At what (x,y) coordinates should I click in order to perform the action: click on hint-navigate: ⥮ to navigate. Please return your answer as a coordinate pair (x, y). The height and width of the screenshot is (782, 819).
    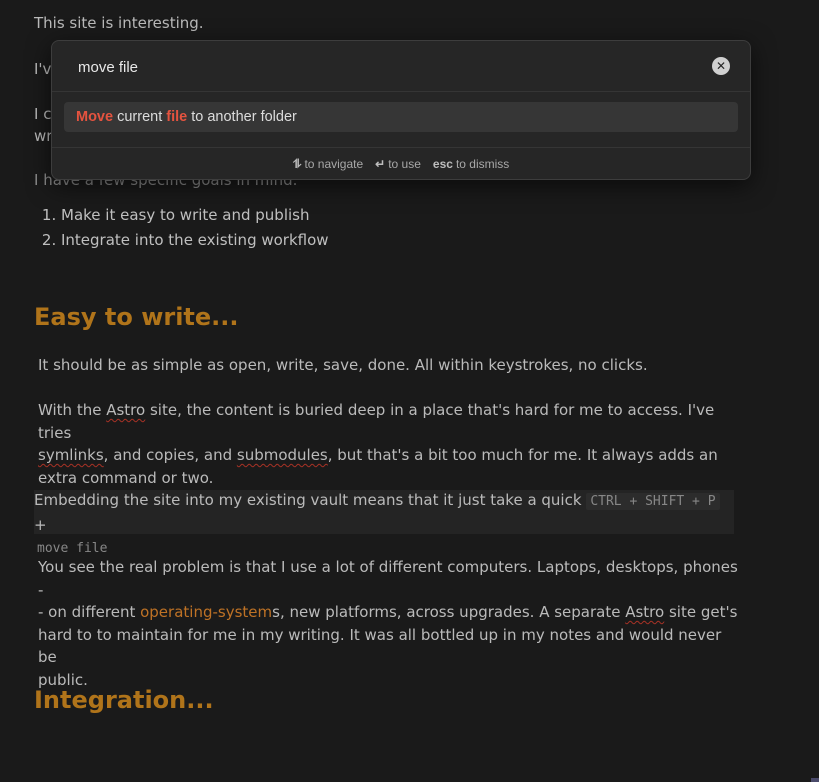
    Looking at the image, I should click on (328, 163).